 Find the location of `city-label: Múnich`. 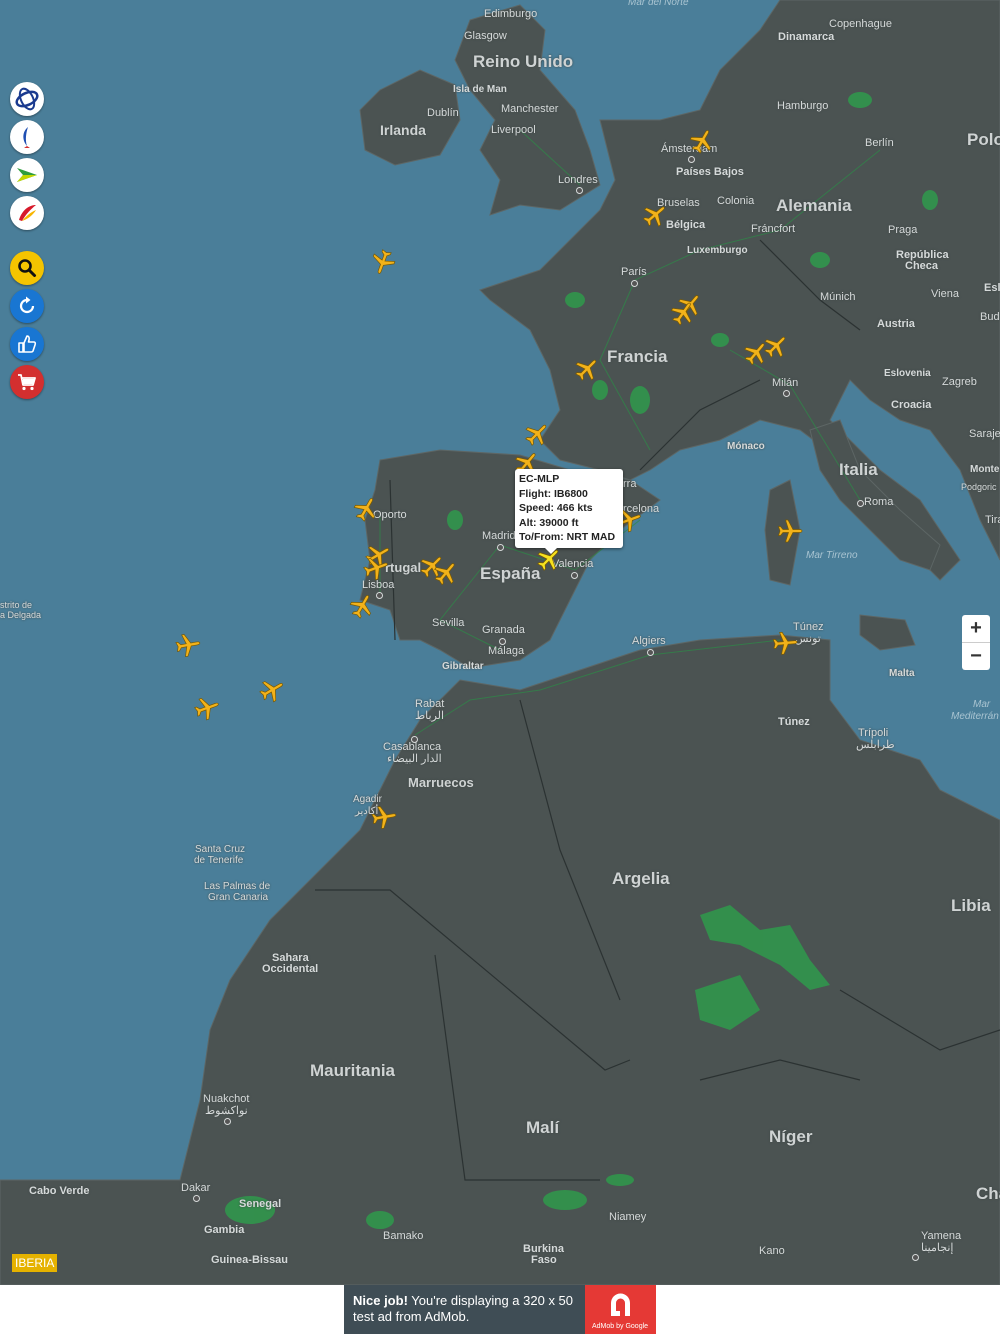

city-label: Múnich is located at coordinates (838, 297).